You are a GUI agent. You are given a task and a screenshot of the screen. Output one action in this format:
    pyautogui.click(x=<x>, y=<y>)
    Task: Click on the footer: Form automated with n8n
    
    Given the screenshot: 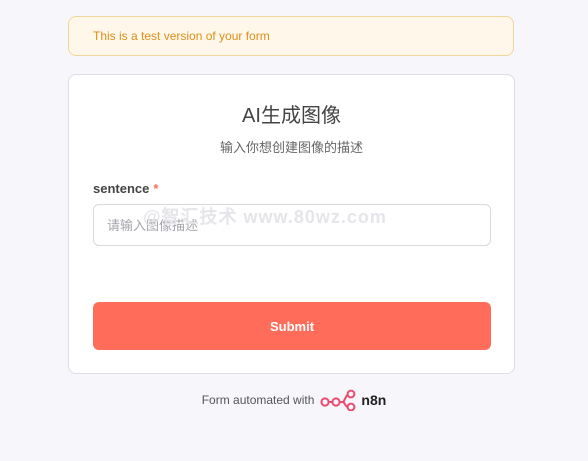 What is the action you would take?
    pyautogui.click(x=294, y=400)
    